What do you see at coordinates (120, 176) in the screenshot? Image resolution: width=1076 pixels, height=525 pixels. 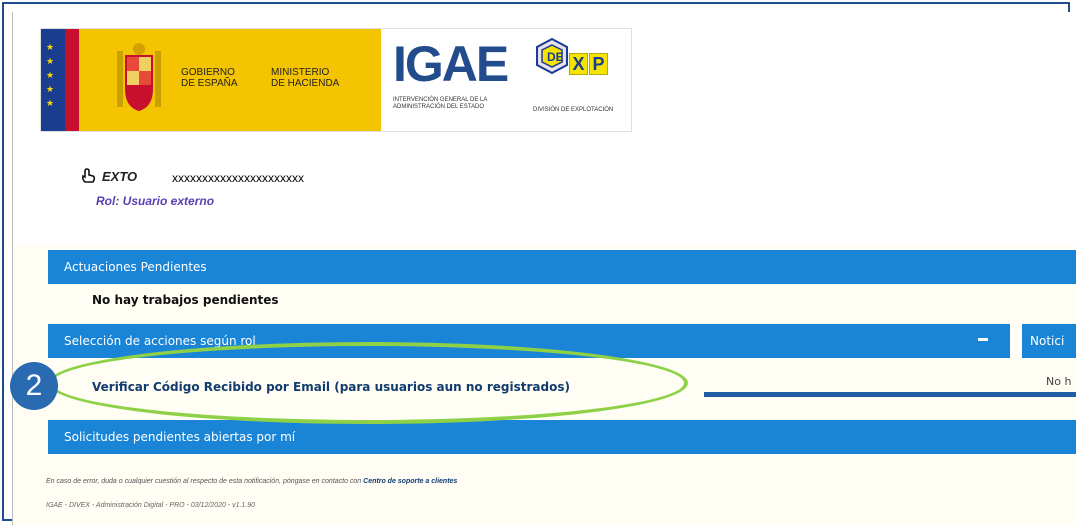 I see `user-prefix: EXTO` at bounding box center [120, 176].